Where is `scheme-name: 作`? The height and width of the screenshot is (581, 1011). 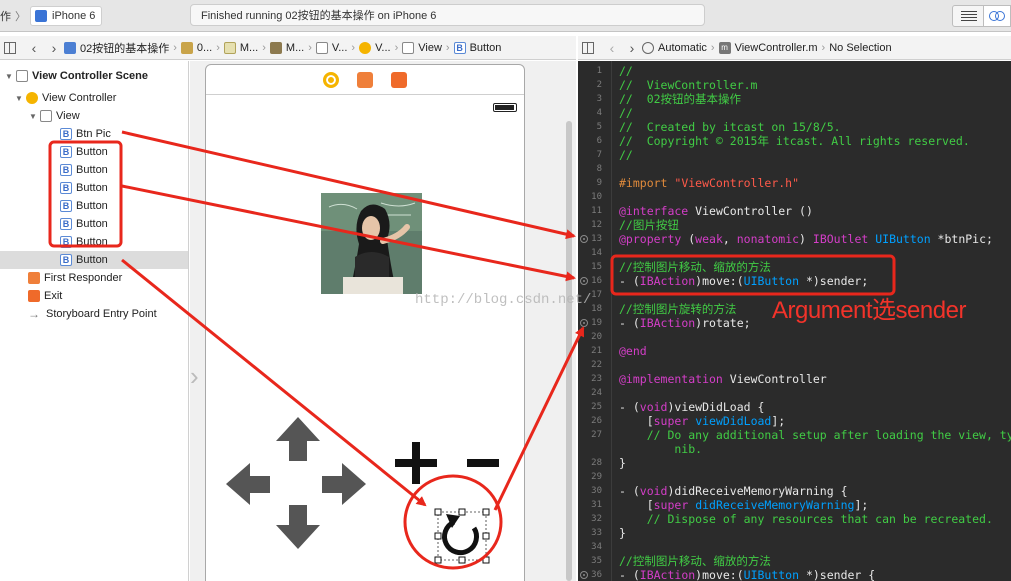 scheme-name: 作 is located at coordinates (5, 16).